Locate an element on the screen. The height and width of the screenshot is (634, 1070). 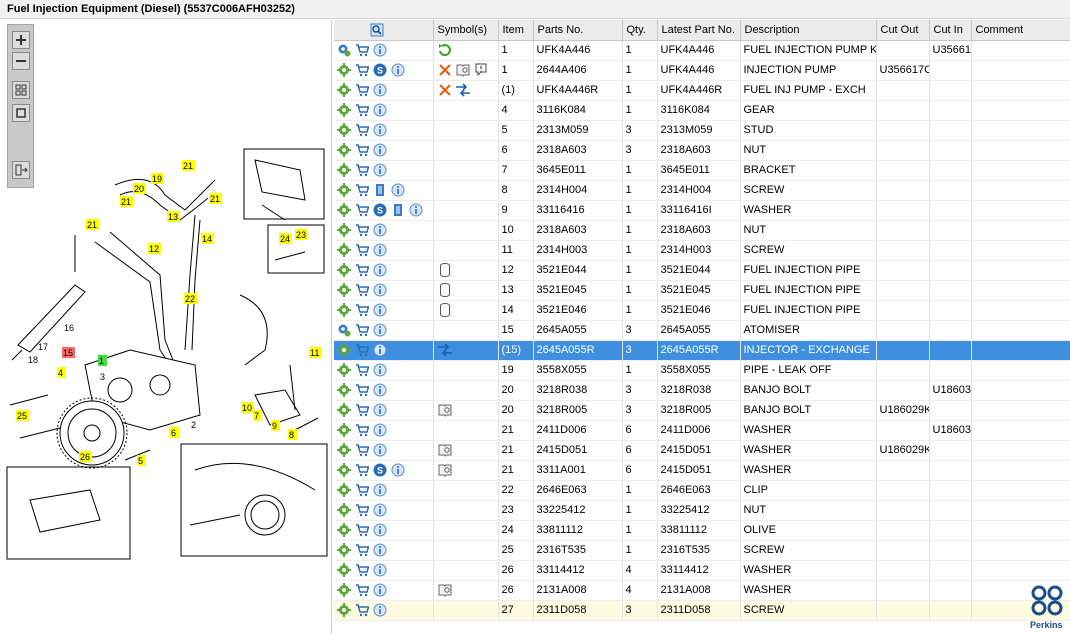
callout-23: 23 is located at coordinates (301, 235).